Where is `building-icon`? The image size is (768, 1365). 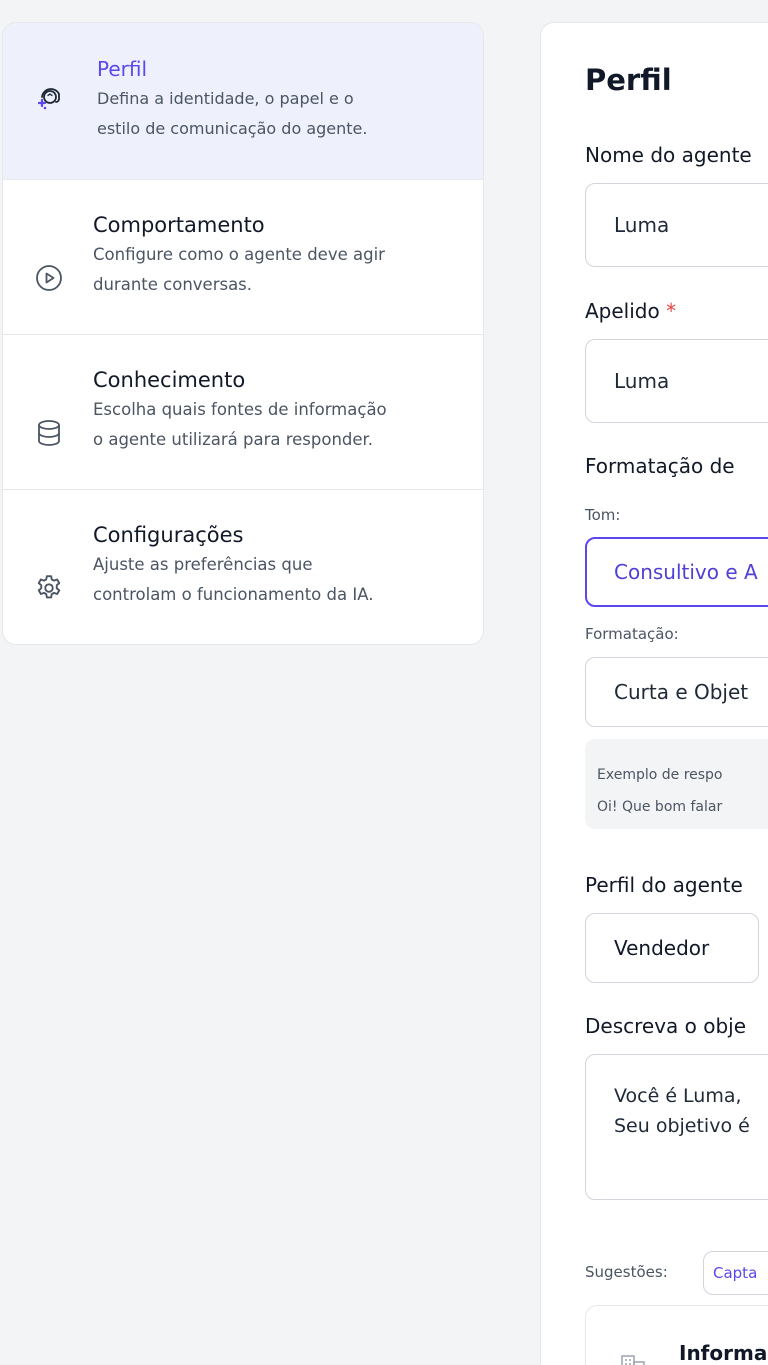
building-icon is located at coordinates (633, 1357).